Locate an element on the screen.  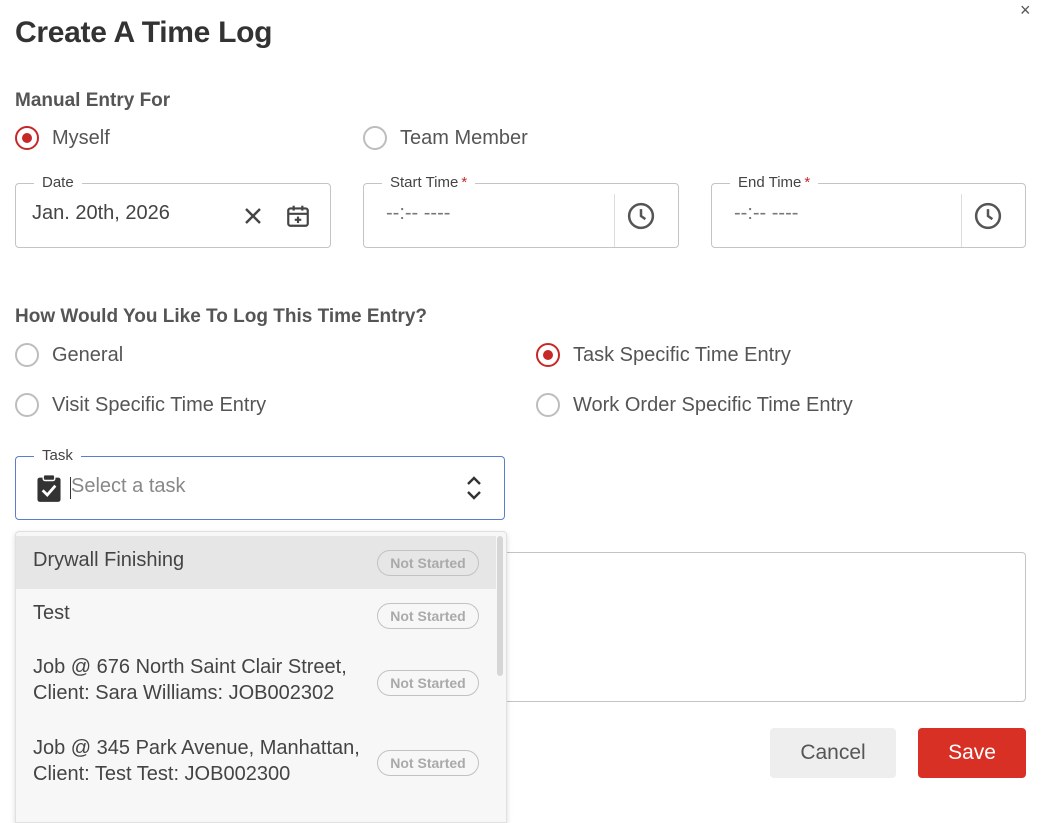
date-value: Jan. 20th, 2026 is located at coordinates (101, 213).